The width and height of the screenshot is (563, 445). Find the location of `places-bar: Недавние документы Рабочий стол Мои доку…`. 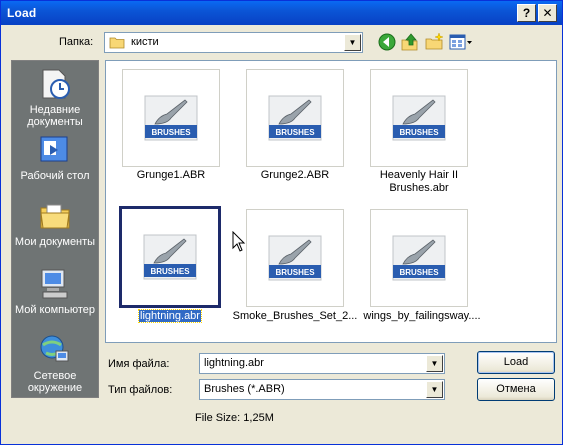

places-bar: Недавние документы Рабочий стол Мои доку… is located at coordinates (55, 229).